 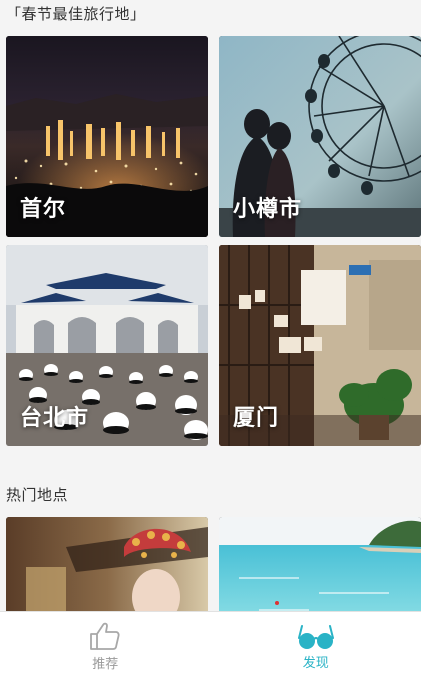 I want to click on featured-section-title: 「春节最佳旅行地」, so click(x=76, y=14).